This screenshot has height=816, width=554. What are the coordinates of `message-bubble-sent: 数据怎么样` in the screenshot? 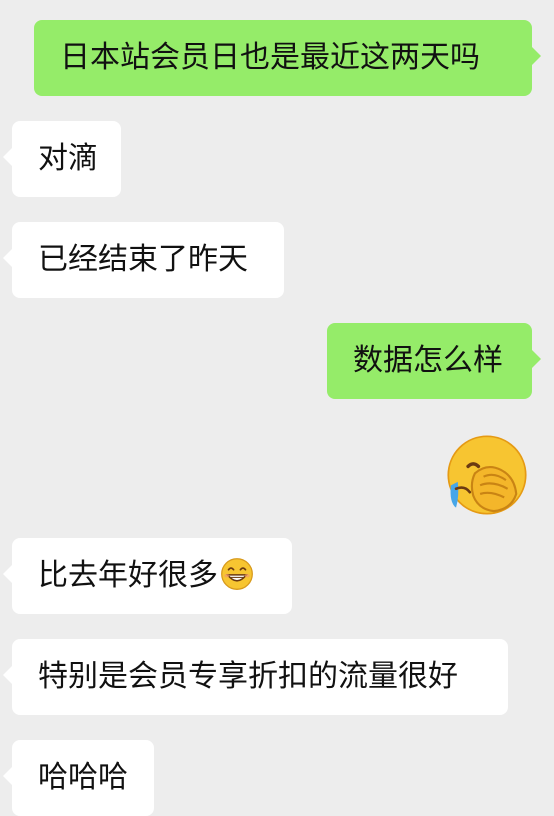 It's located at (434, 361).